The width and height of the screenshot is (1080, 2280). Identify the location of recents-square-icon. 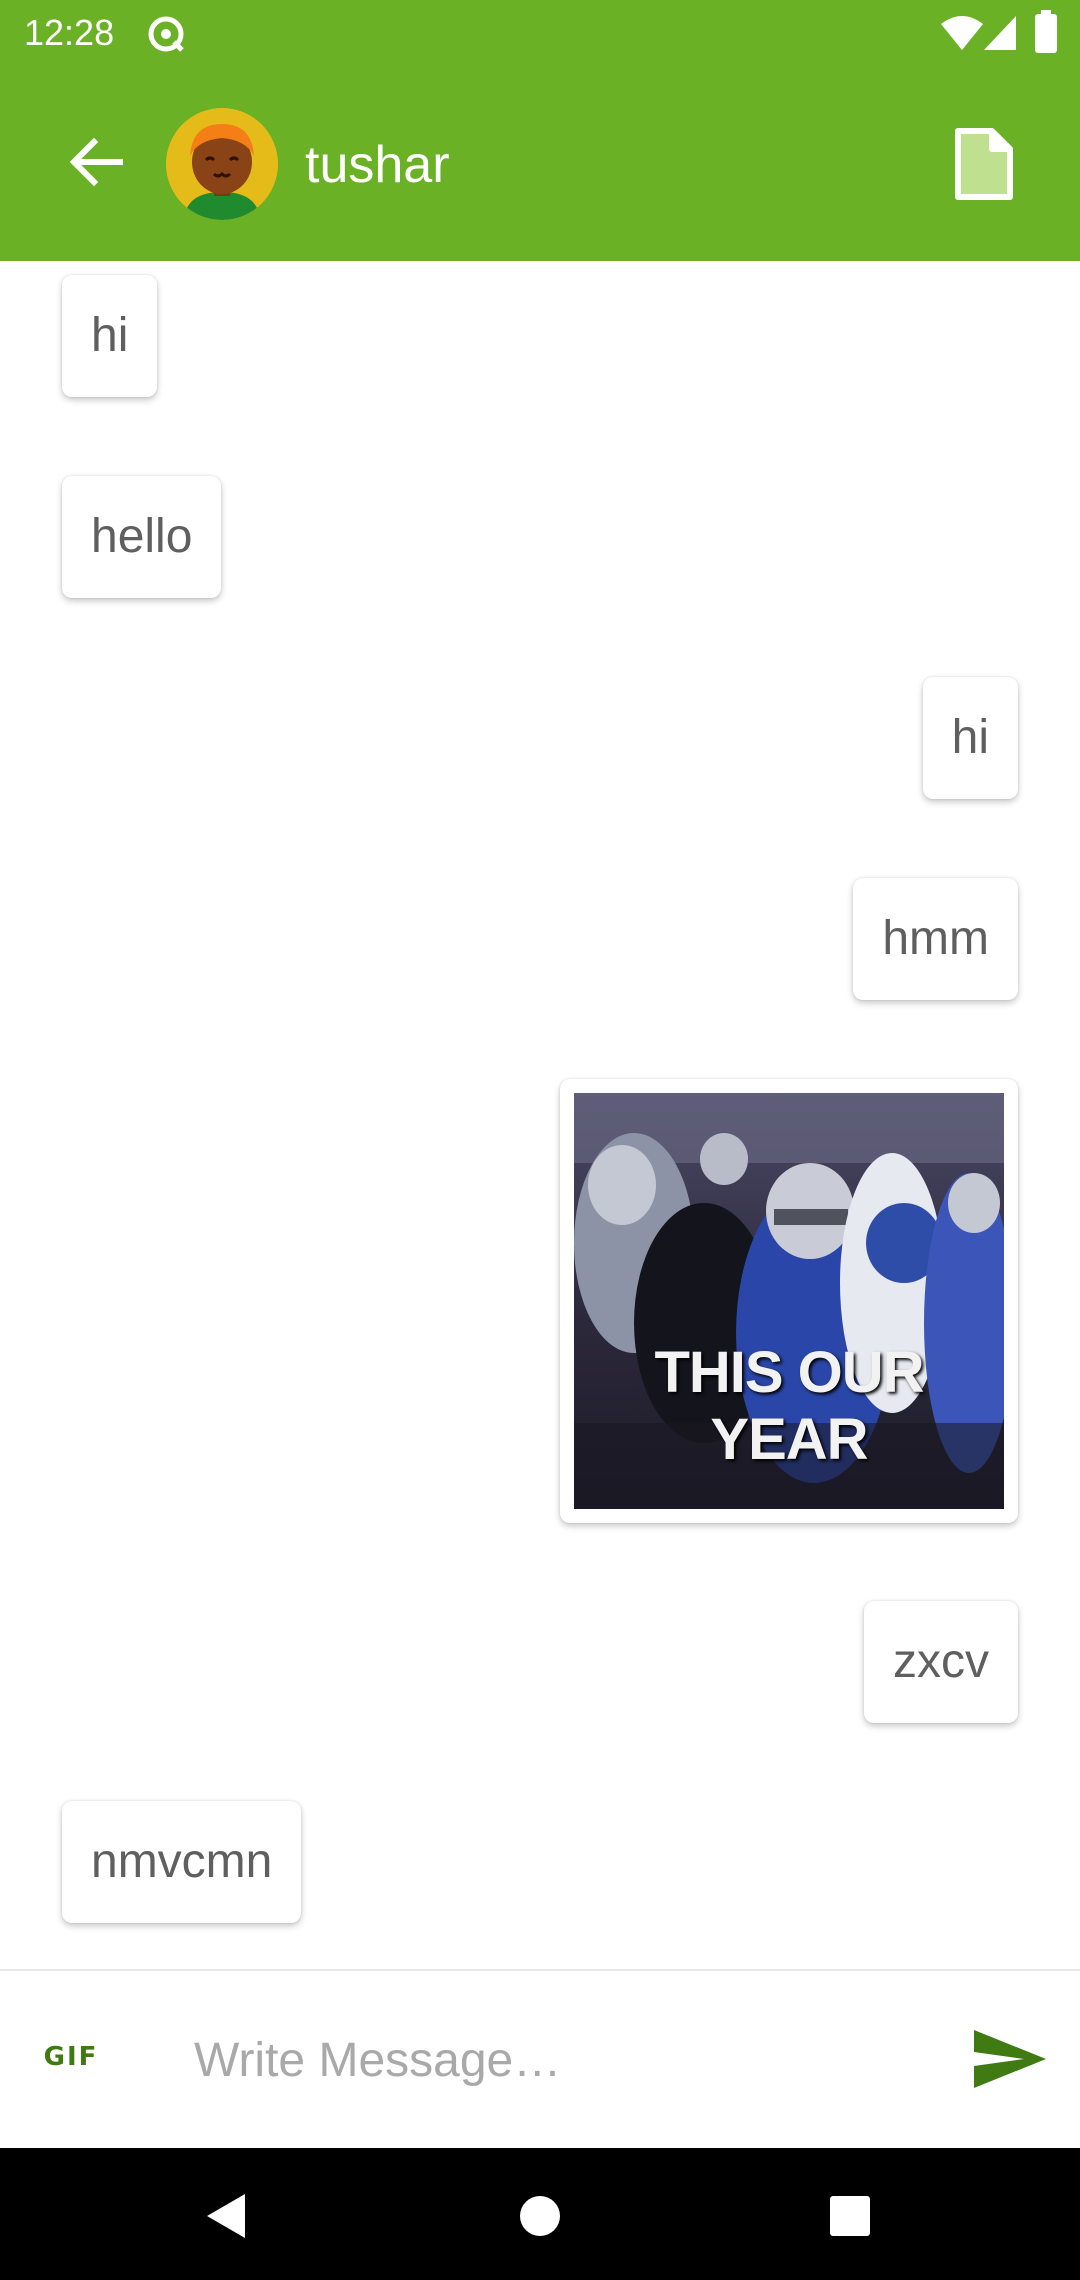
(850, 2218).